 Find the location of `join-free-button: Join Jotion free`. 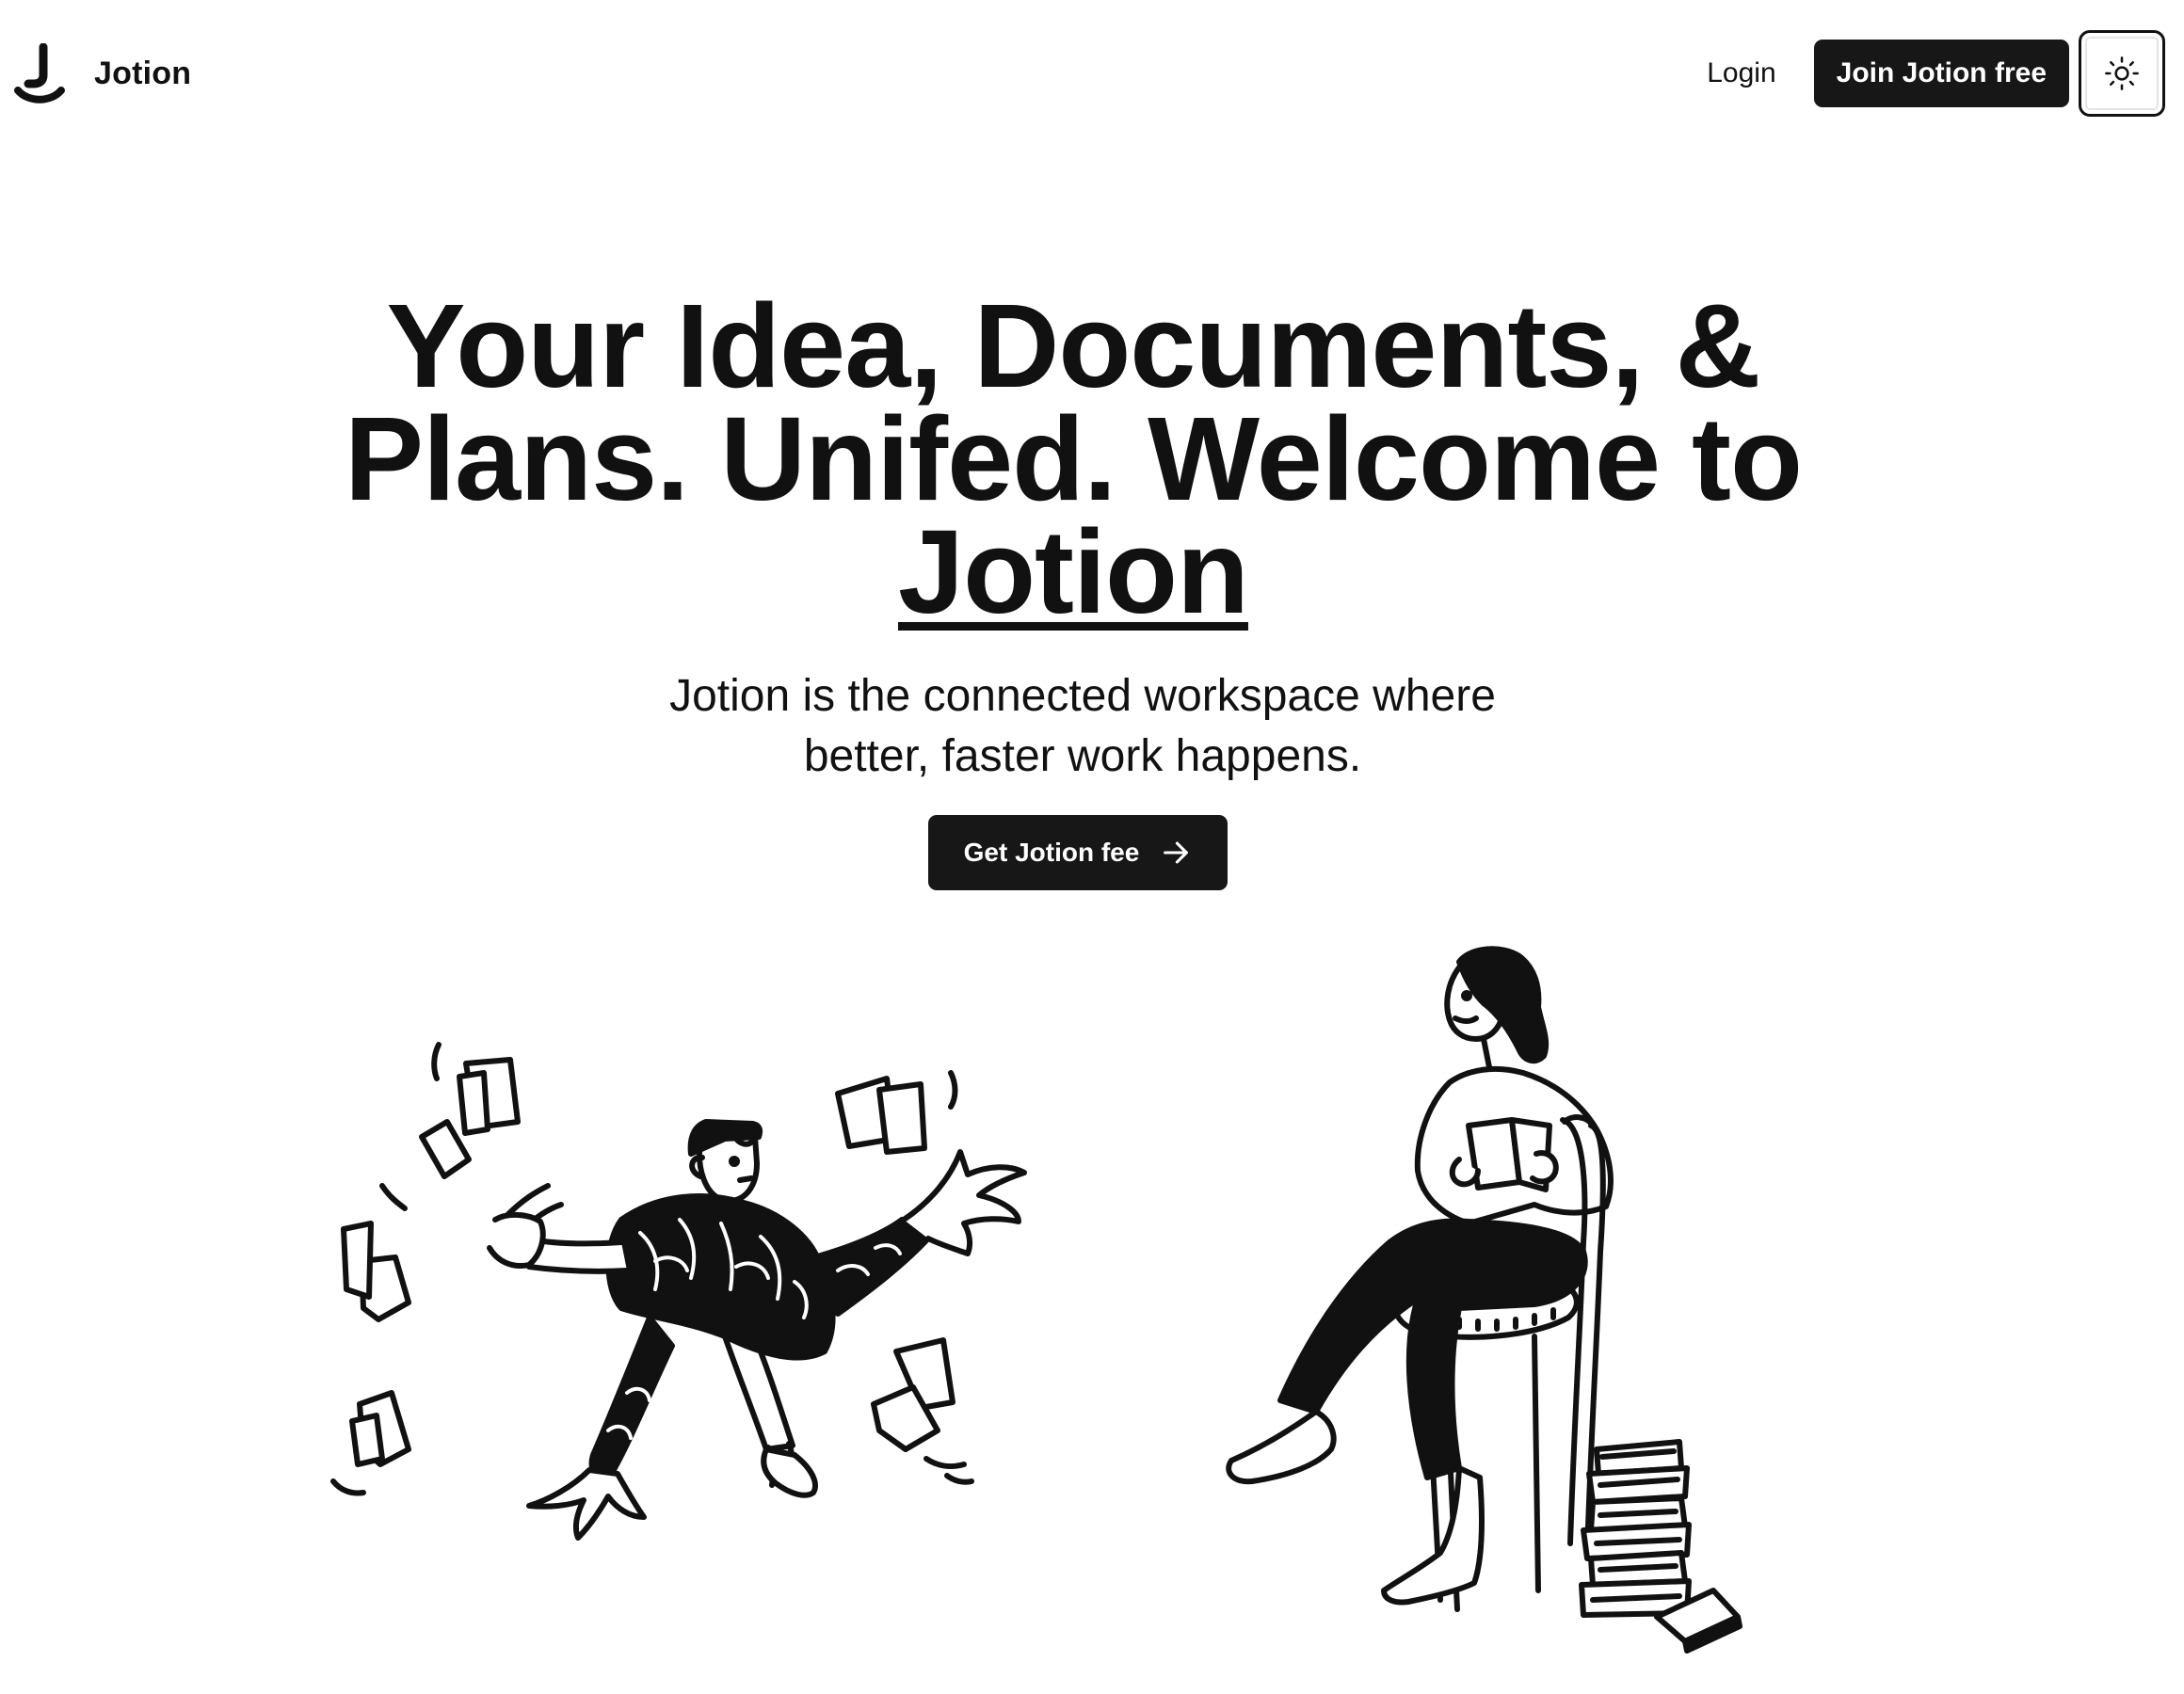

join-free-button: Join Jotion free is located at coordinates (1941, 73).